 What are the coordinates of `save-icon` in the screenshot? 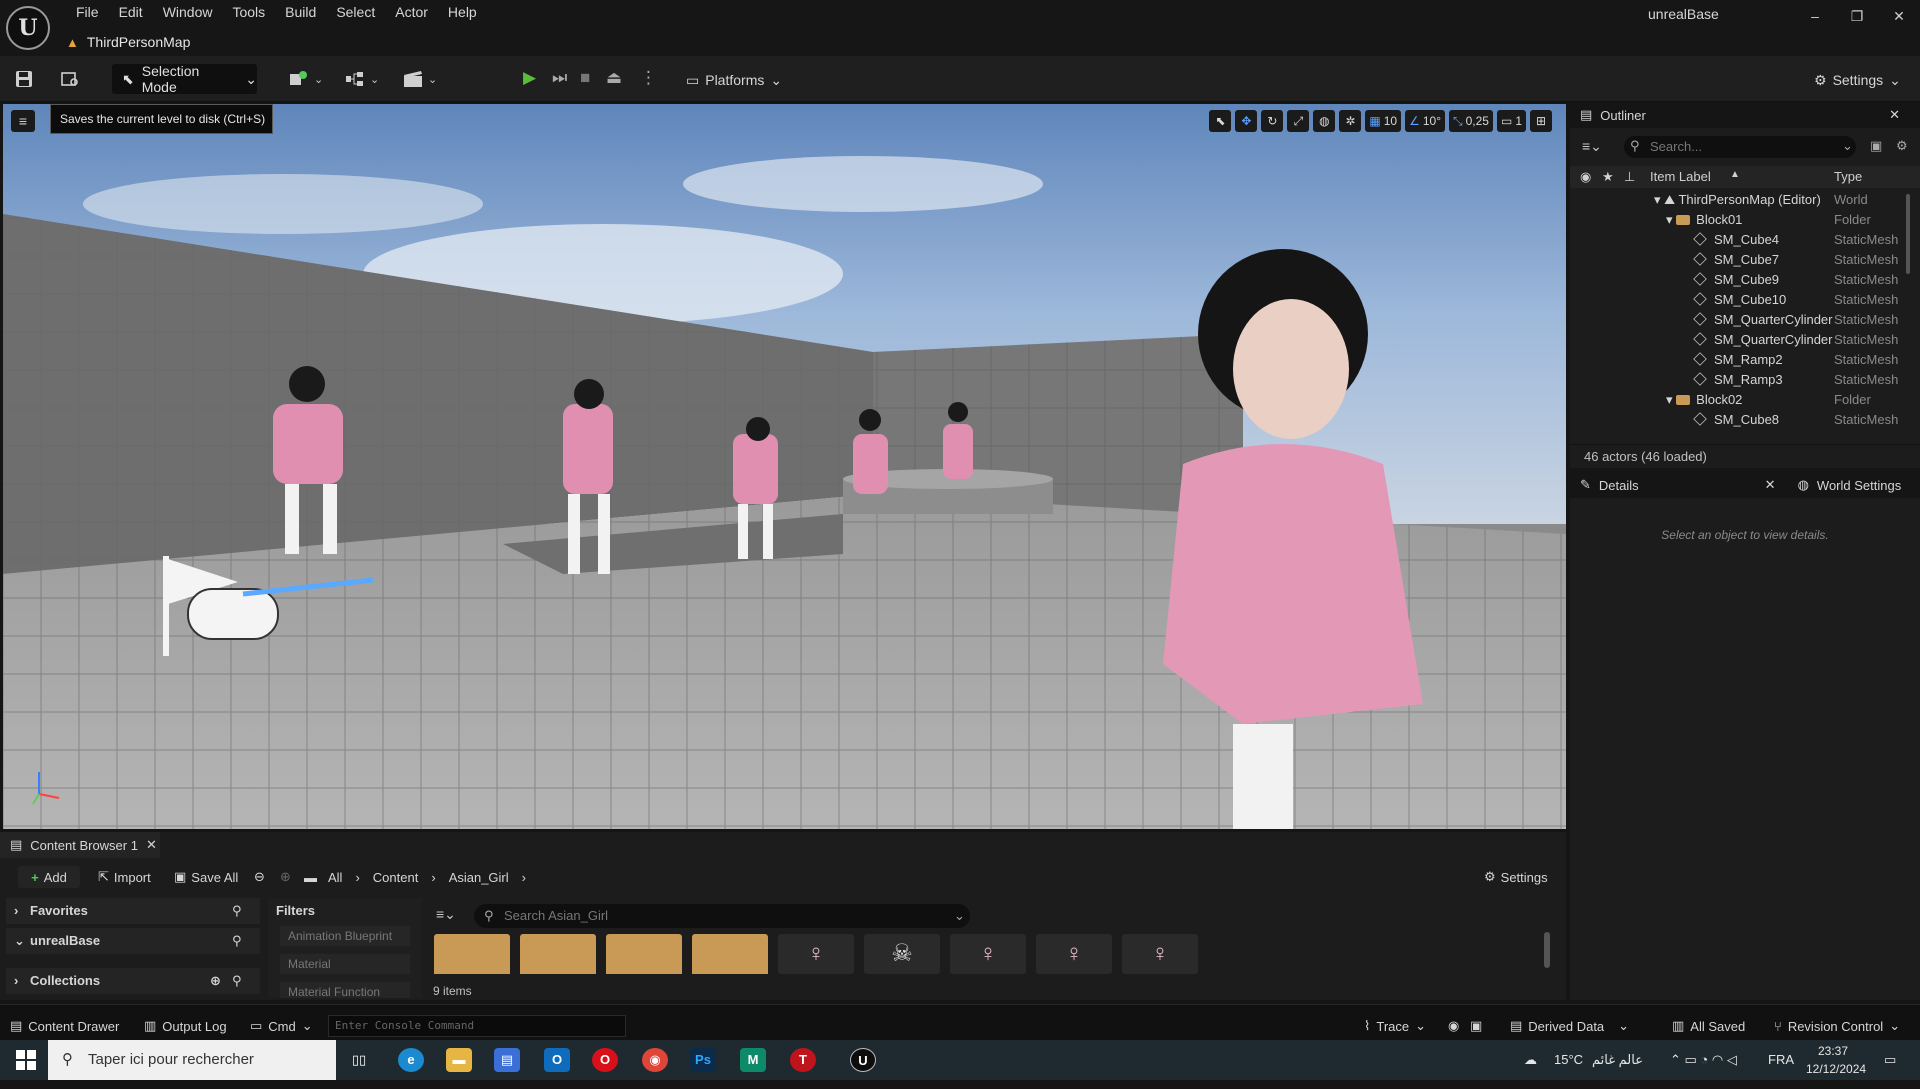 It's located at (24, 79).